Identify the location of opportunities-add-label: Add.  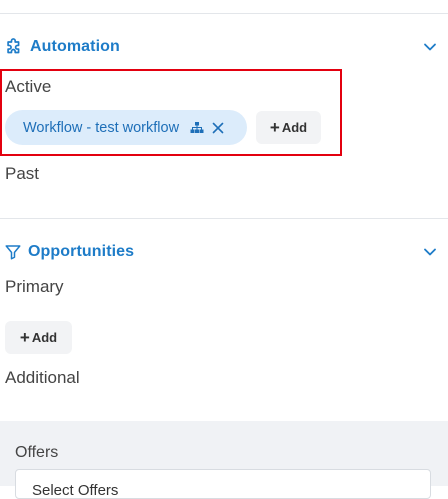
(44, 337).